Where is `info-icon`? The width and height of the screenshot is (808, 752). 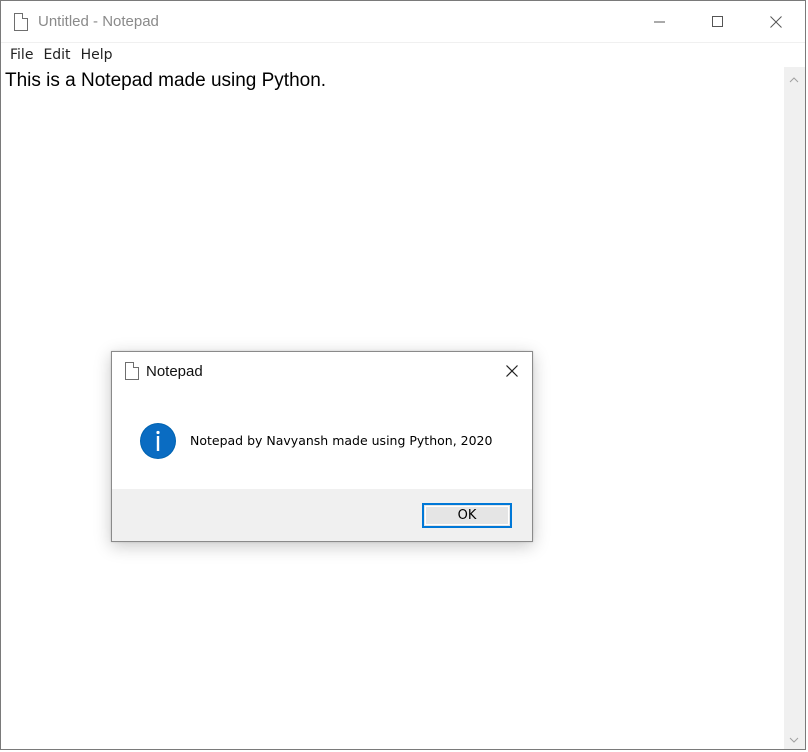
info-icon is located at coordinates (158, 441).